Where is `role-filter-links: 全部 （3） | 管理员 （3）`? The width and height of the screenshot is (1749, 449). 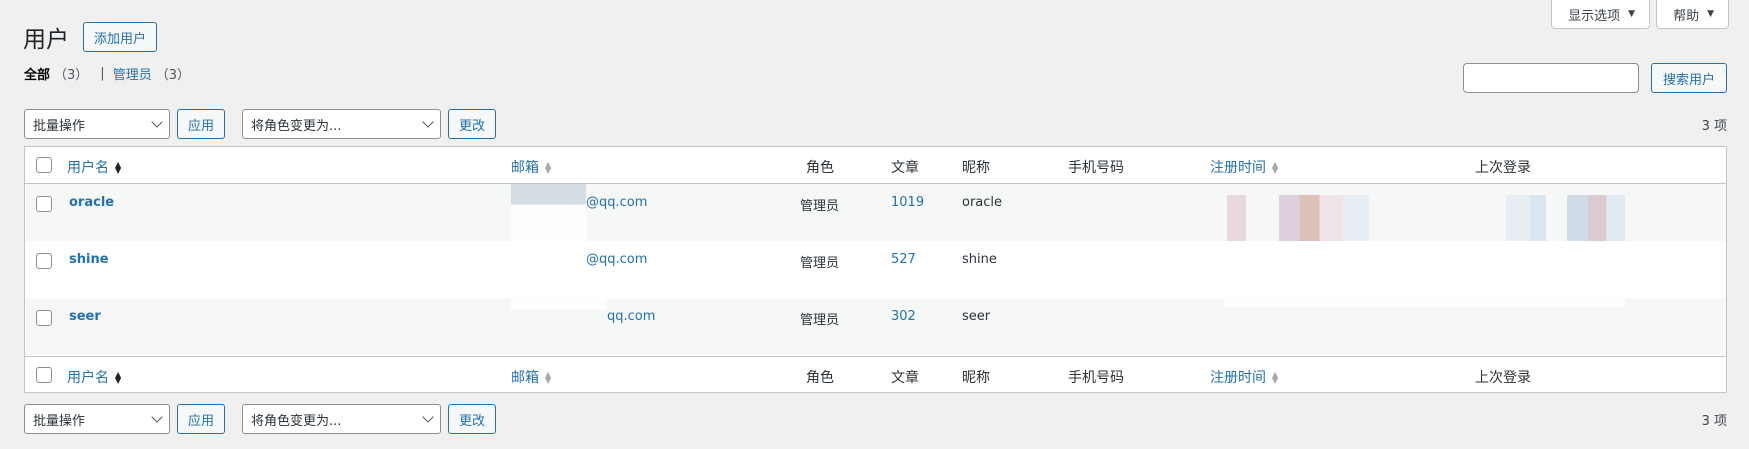 role-filter-links: 全部 （3） | 管理员 （3） is located at coordinates (107, 73).